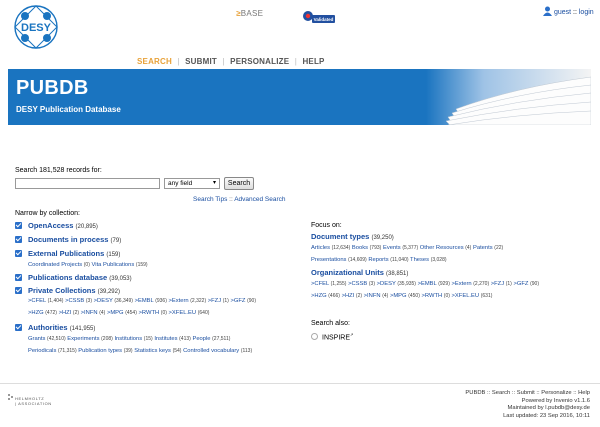 This screenshot has width=600, height=427. Describe the element at coordinates (55, 265) in the screenshot. I see `sub-link: Coordinated Projects` at that location.